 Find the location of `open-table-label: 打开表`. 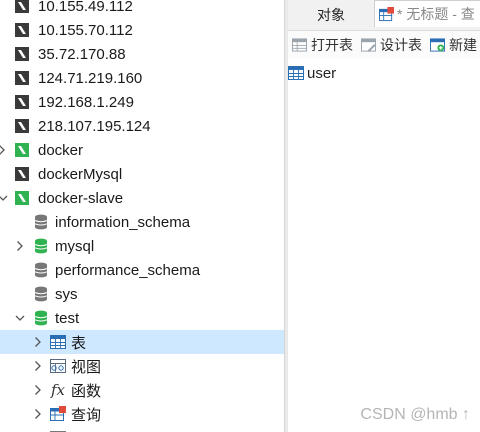

open-table-label: 打开表 is located at coordinates (332, 45).